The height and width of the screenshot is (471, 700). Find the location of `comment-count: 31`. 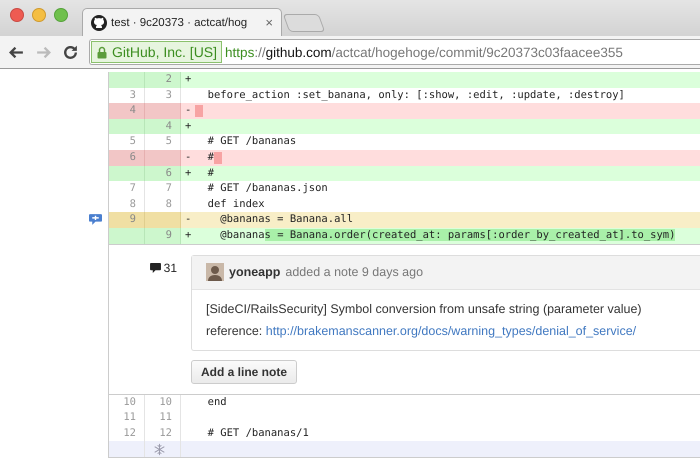

comment-count: 31 is located at coordinates (170, 267).